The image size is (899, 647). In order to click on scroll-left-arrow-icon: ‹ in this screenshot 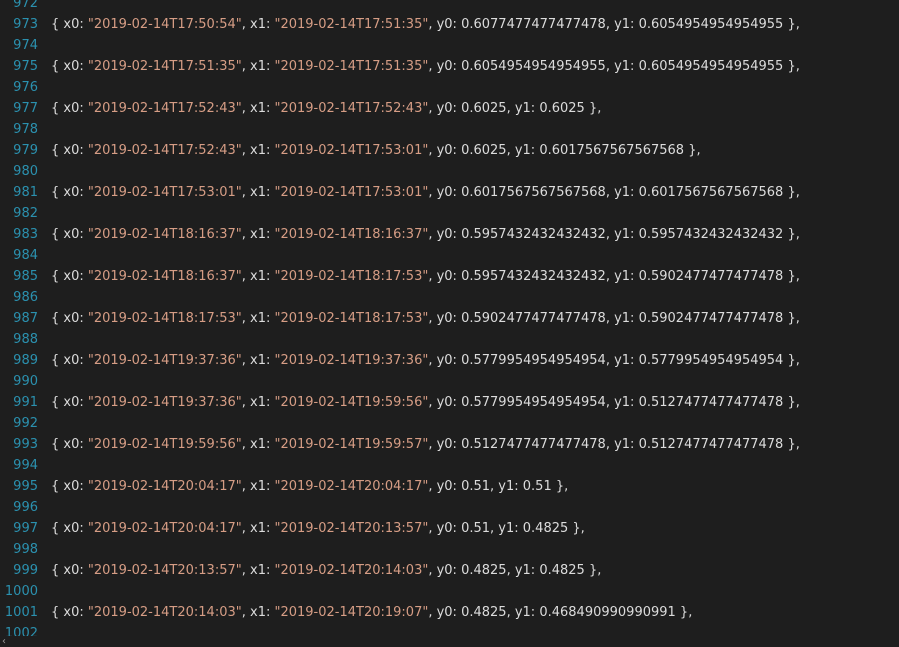, I will do `click(7, 641)`.